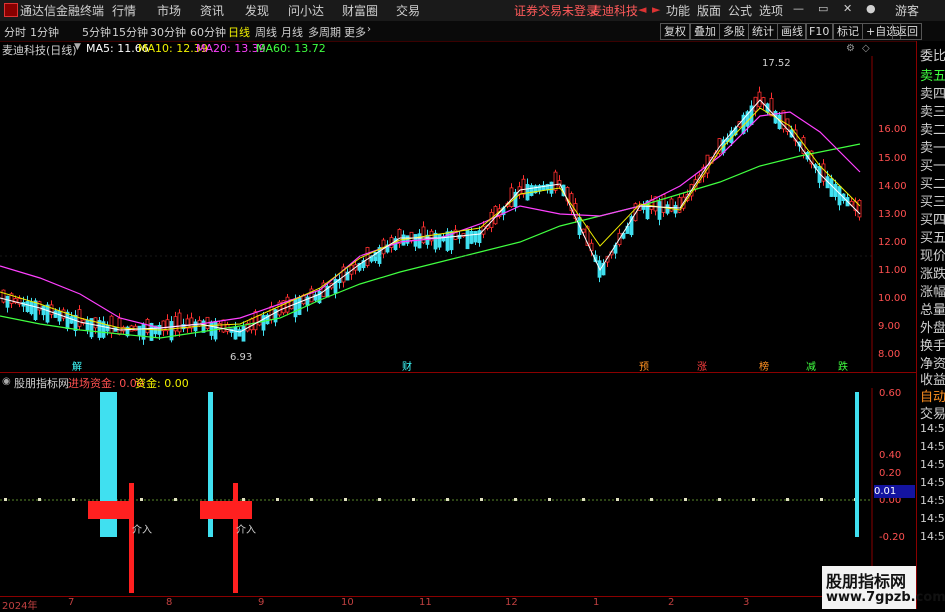 This screenshot has height=612, width=945. Describe the element at coordinates (678, 10) in the screenshot. I see `menu-function: 功能` at that location.